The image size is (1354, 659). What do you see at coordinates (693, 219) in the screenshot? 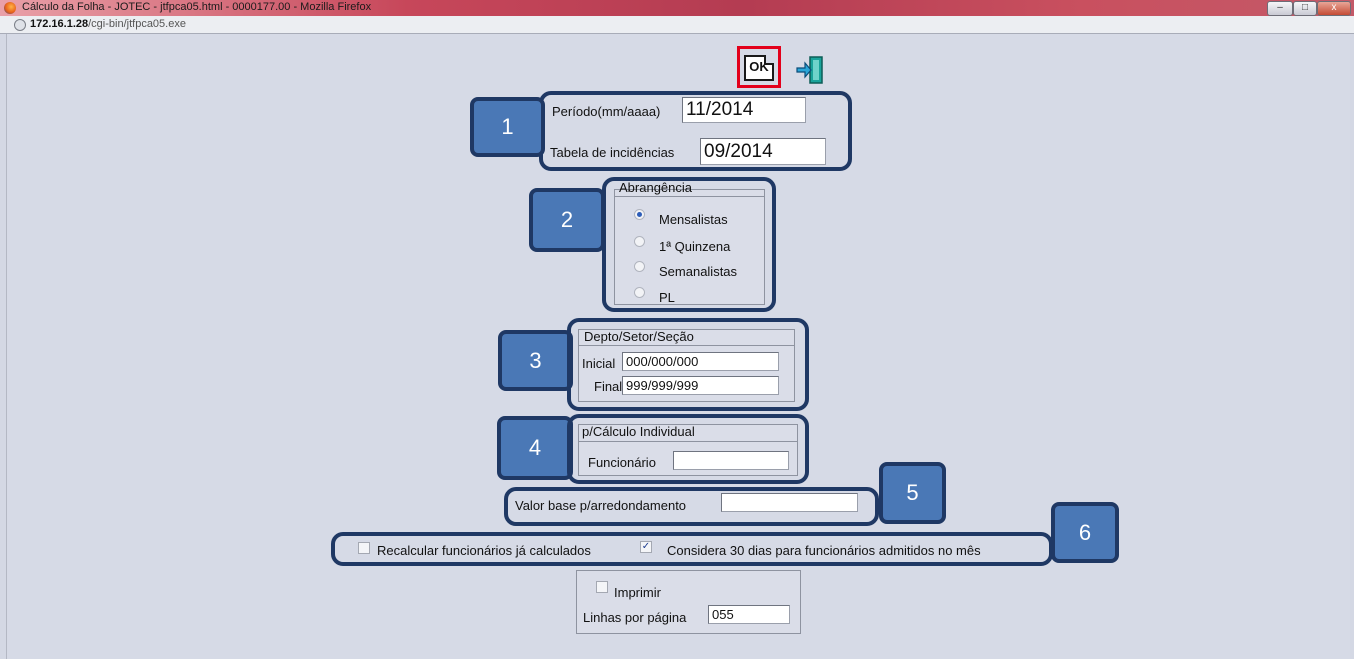
I see `mensalistas-label: Mensalistas` at bounding box center [693, 219].